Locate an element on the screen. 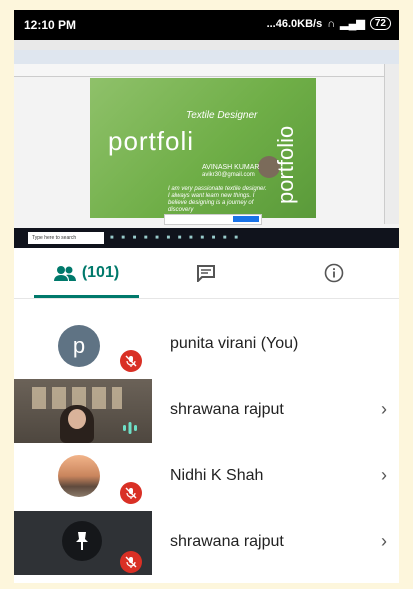 The image size is (413, 589). ribbon-toolbar is located at coordinates (206, 70).